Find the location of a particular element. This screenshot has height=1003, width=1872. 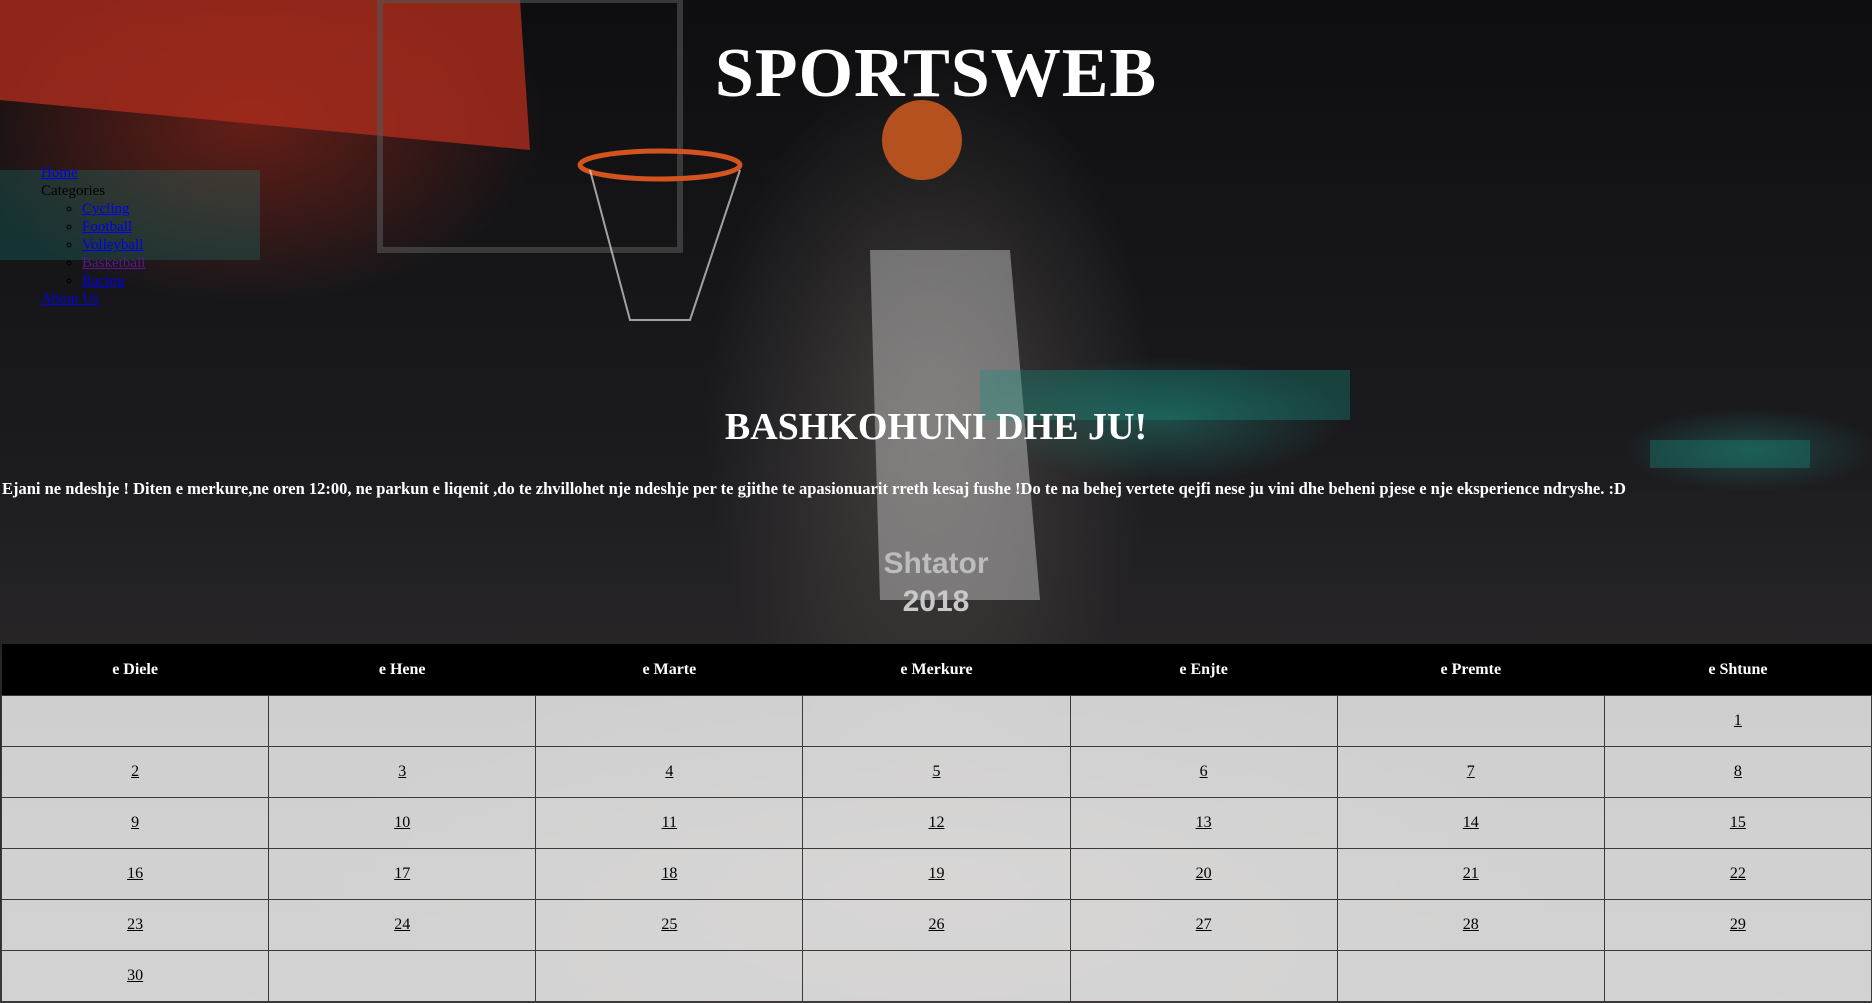

calendar-year: 2018 is located at coordinates (936, 601).